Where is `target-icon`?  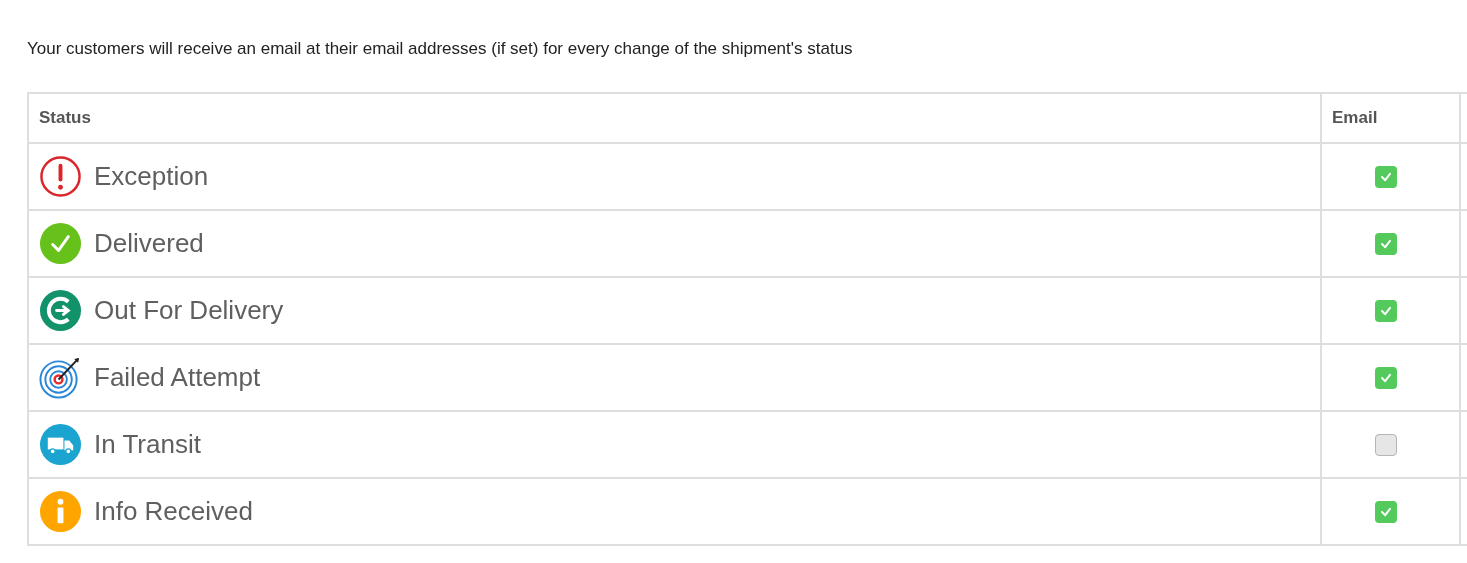
target-icon is located at coordinates (60, 377).